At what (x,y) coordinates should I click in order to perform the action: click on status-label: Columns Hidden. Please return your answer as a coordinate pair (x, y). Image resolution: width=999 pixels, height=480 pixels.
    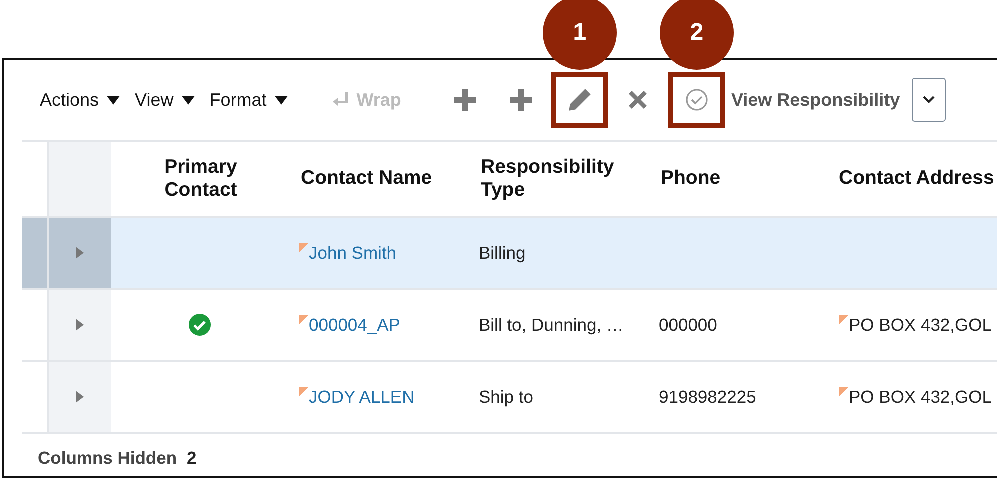
    Looking at the image, I should click on (108, 458).